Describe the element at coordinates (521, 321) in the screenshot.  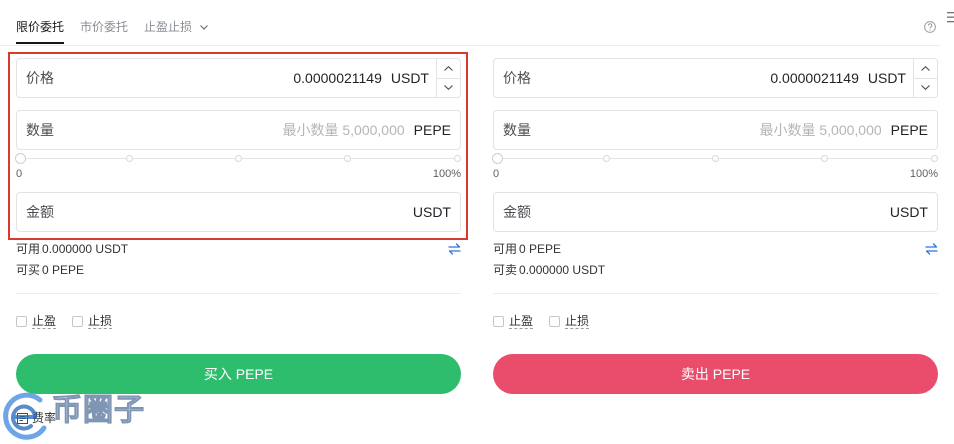
I see `sell-take-profit-label: 止盈` at that location.